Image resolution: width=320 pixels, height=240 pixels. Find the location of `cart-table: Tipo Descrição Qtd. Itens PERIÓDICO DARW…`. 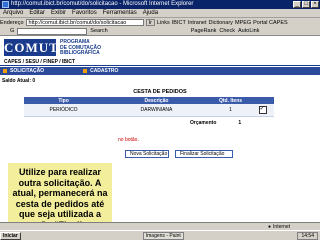

cart-table: Tipo Descrição Qtd. Itens PERIÓDICO DARW… is located at coordinates (149, 107).